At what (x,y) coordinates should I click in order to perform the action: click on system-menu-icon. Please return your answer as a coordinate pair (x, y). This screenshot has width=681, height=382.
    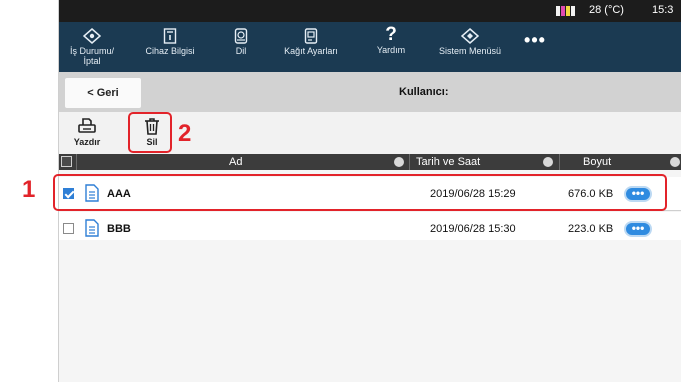
    Looking at the image, I should click on (470, 36).